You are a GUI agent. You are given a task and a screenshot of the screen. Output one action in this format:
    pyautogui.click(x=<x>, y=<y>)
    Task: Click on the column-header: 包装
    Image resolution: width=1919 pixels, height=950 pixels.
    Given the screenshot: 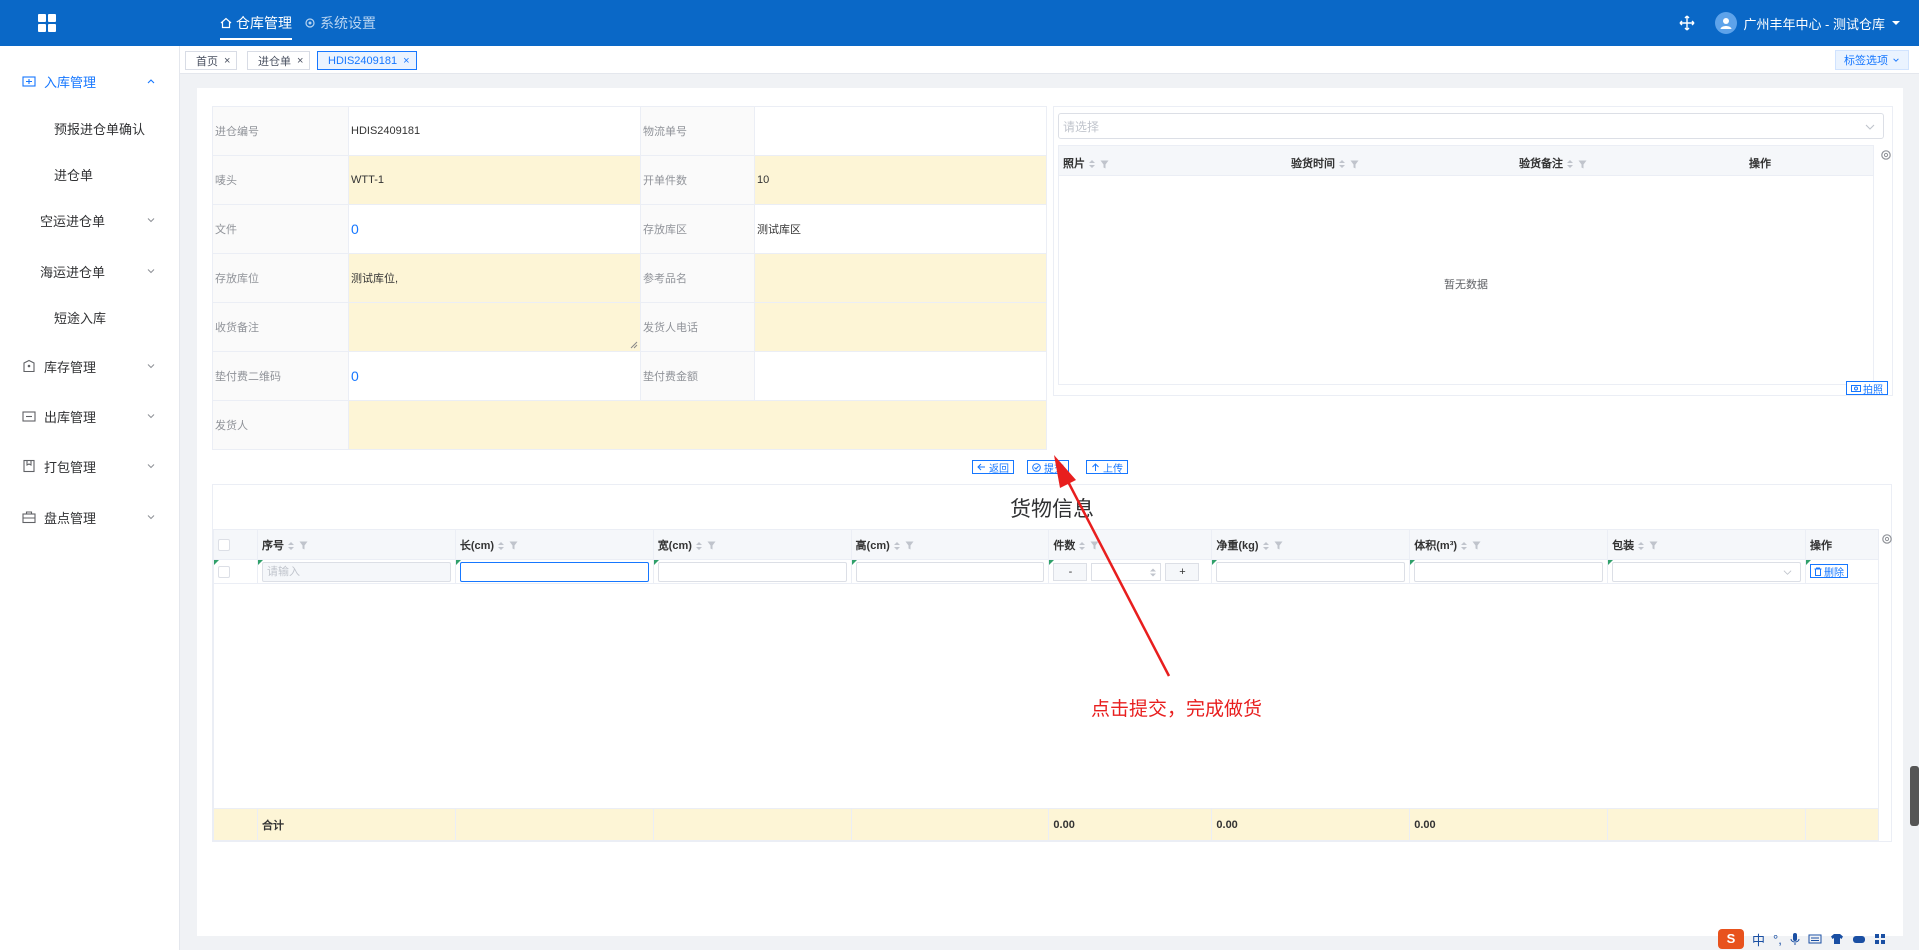 What is the action you would take?
    pyautogui.click(x=1706, y=544)
    